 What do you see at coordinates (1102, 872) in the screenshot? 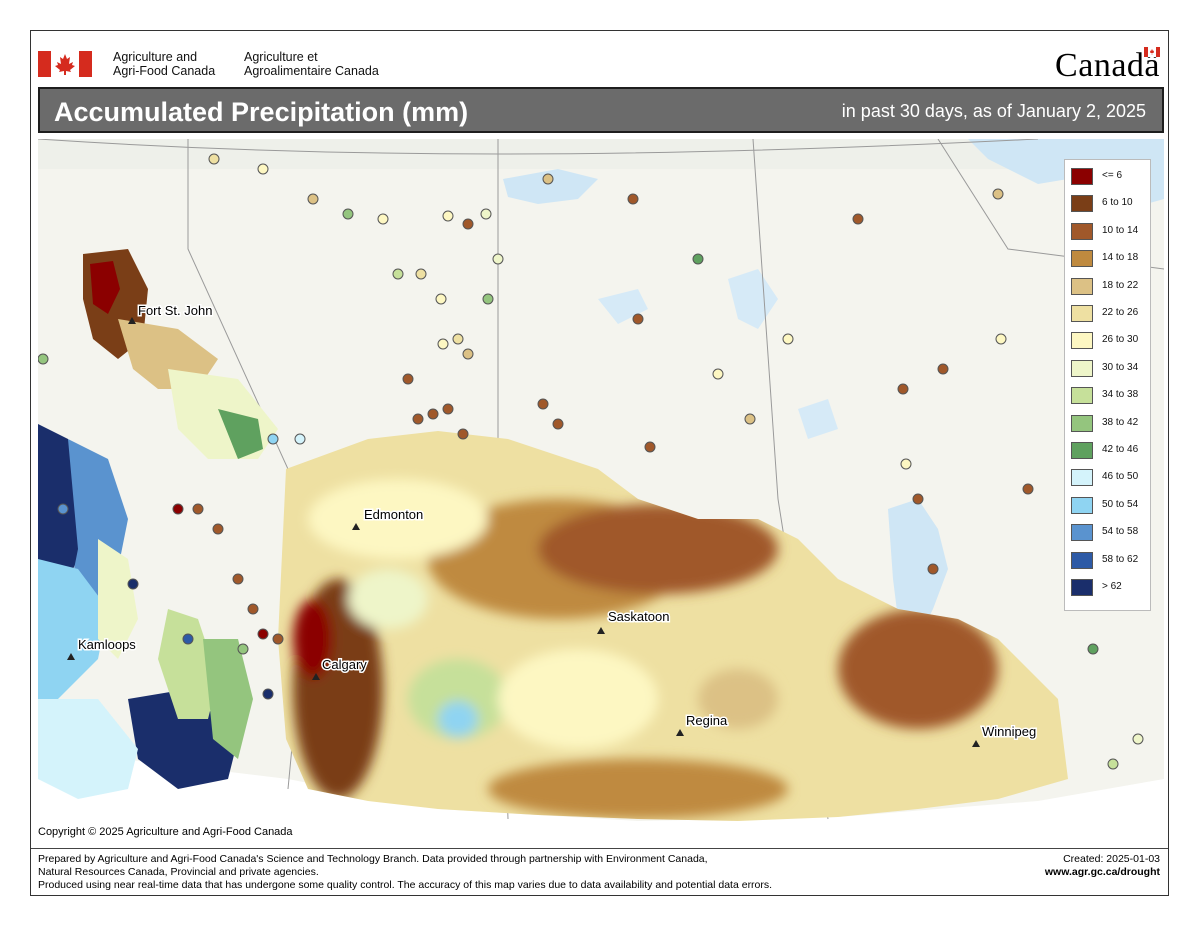
I see `website-link: www.agr.gc.ca/drought` at bounding box center [1102, 872].